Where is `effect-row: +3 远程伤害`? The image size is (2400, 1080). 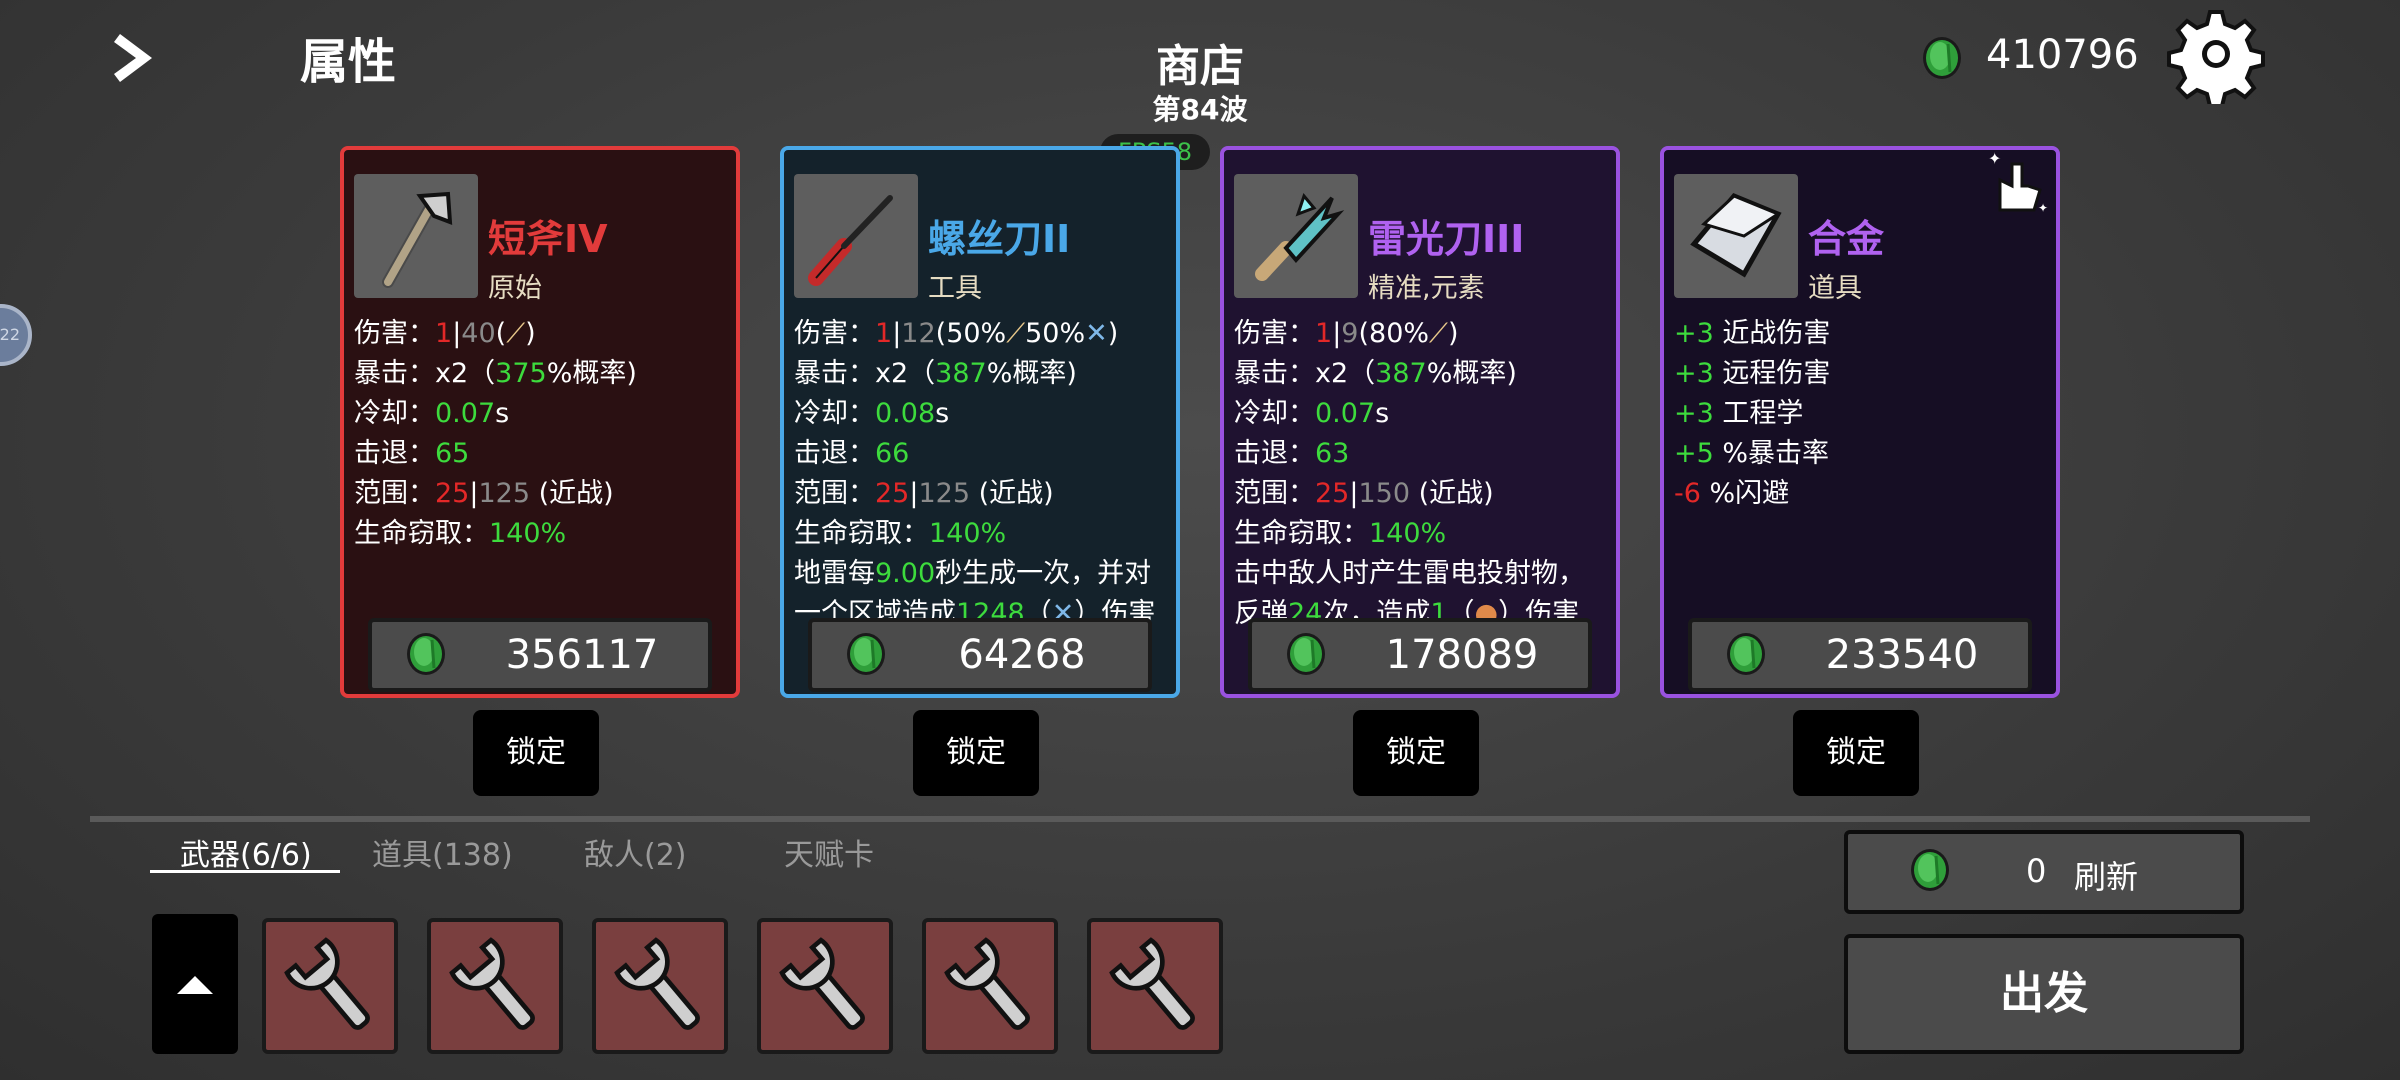
effect-row: +3 远程伤害 is located at coordinates (1752, 373).